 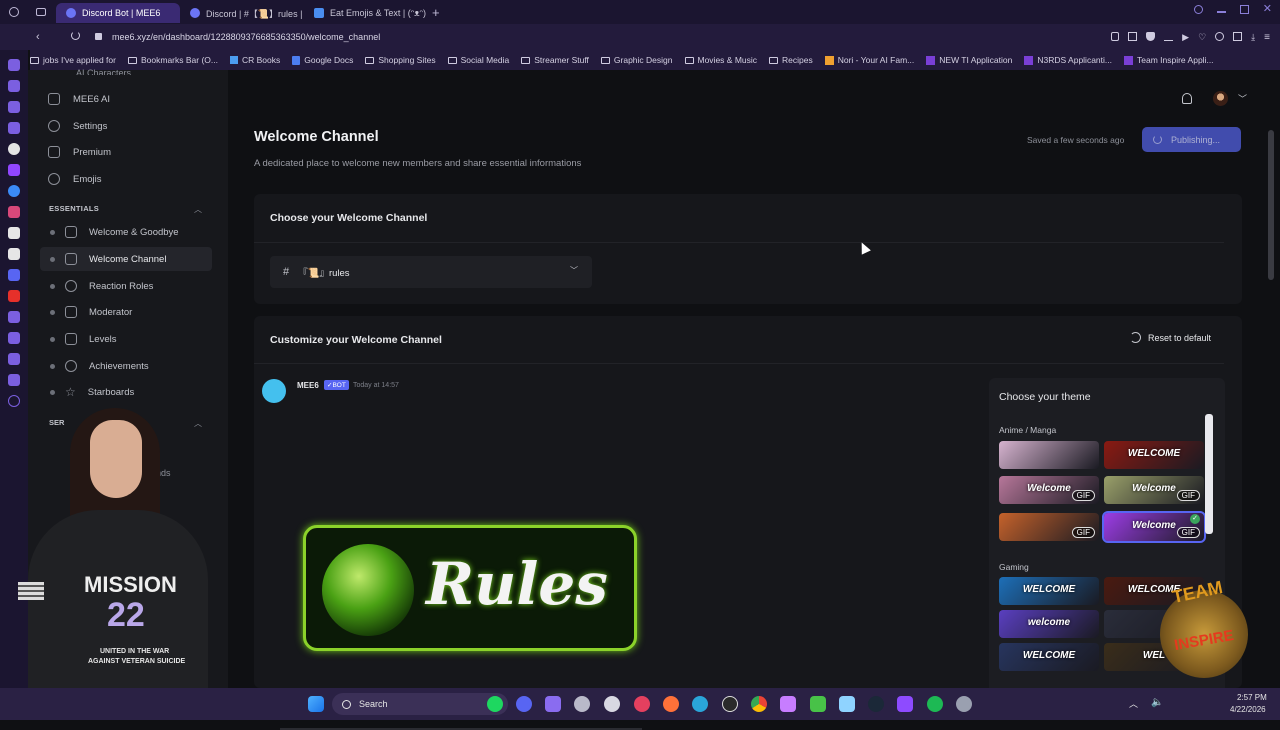 I want to click on twitch-icon, so click(x=14, y=170).